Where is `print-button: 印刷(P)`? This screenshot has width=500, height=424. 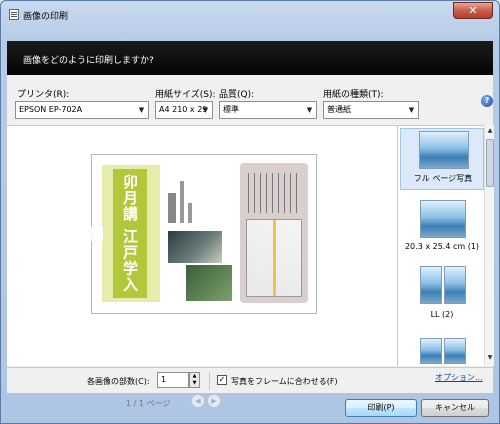 print-button: 印刷(P) is located at coordinates (381, 408).